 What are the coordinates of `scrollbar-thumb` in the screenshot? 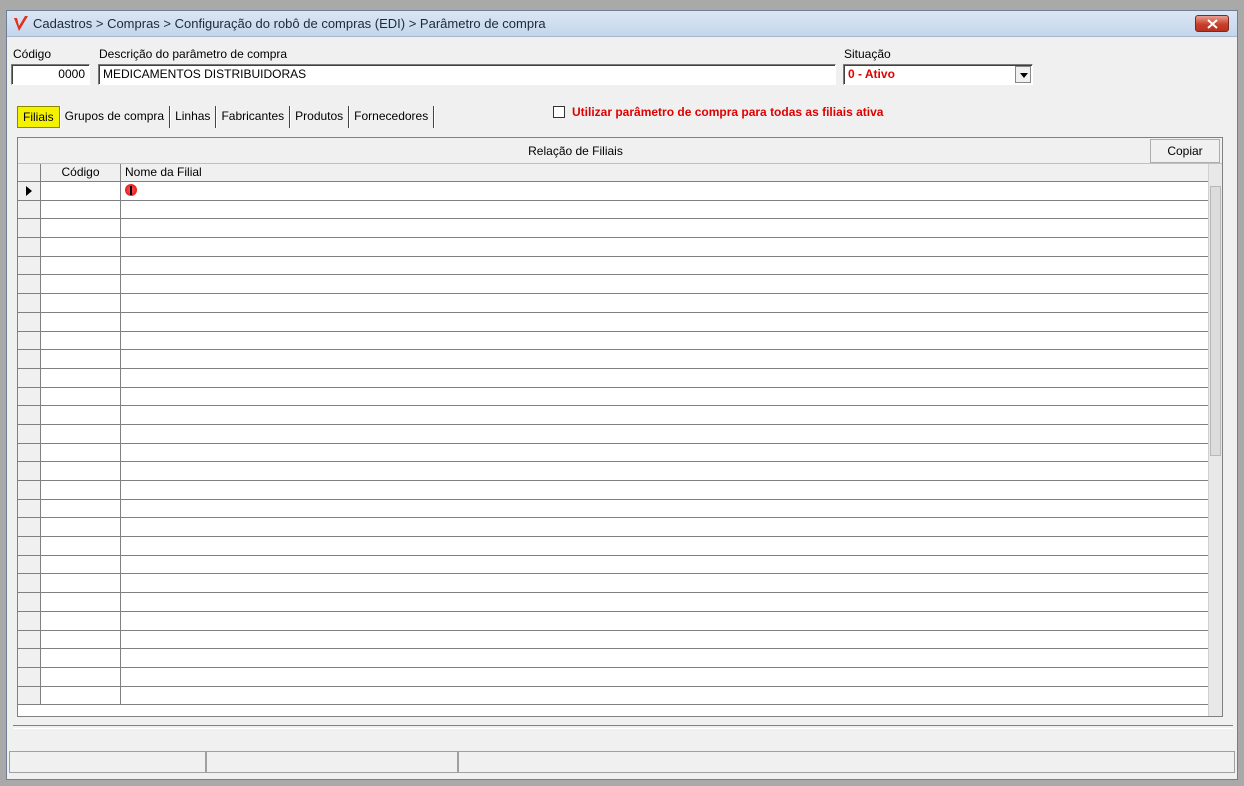 It's located at (1215, 321).